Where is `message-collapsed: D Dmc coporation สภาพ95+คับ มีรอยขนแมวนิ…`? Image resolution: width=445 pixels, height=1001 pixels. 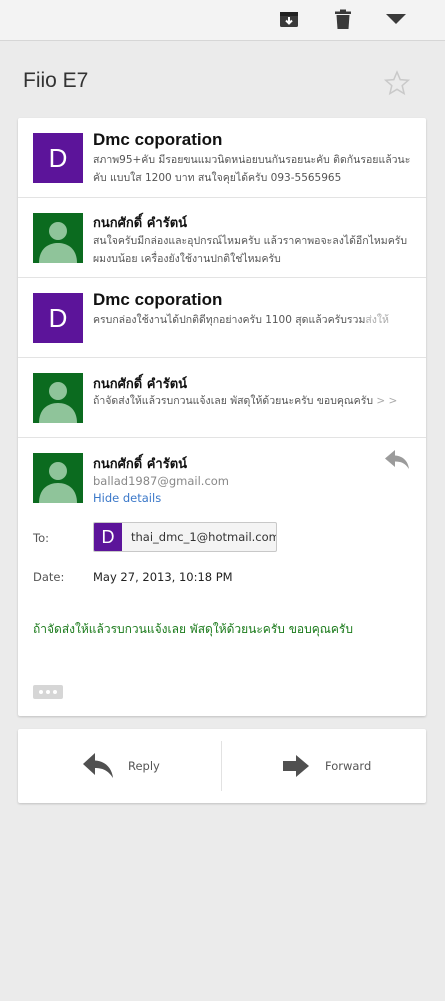
message-collapsed: D Dmc coporation สภาพ95+คับ มีรอยขนแมวนิ… is located at coordinates (222, 158).